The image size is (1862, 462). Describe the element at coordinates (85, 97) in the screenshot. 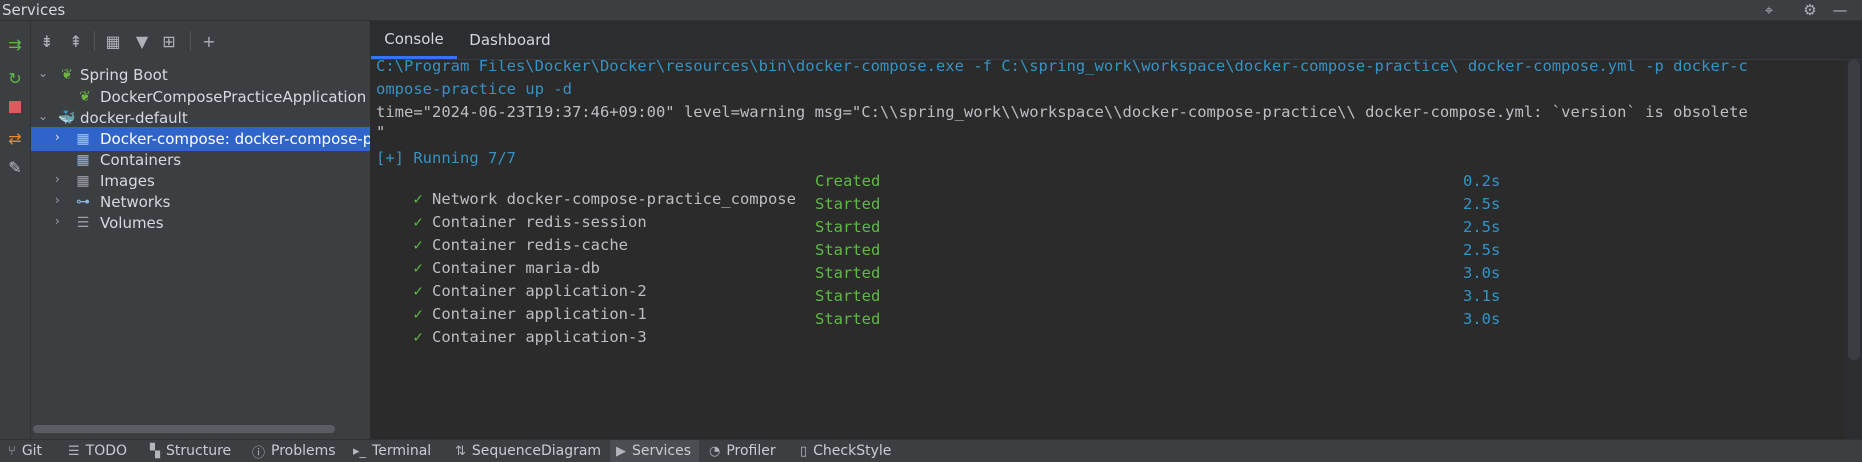

I see `spring-app-icon: ❦` at that location.